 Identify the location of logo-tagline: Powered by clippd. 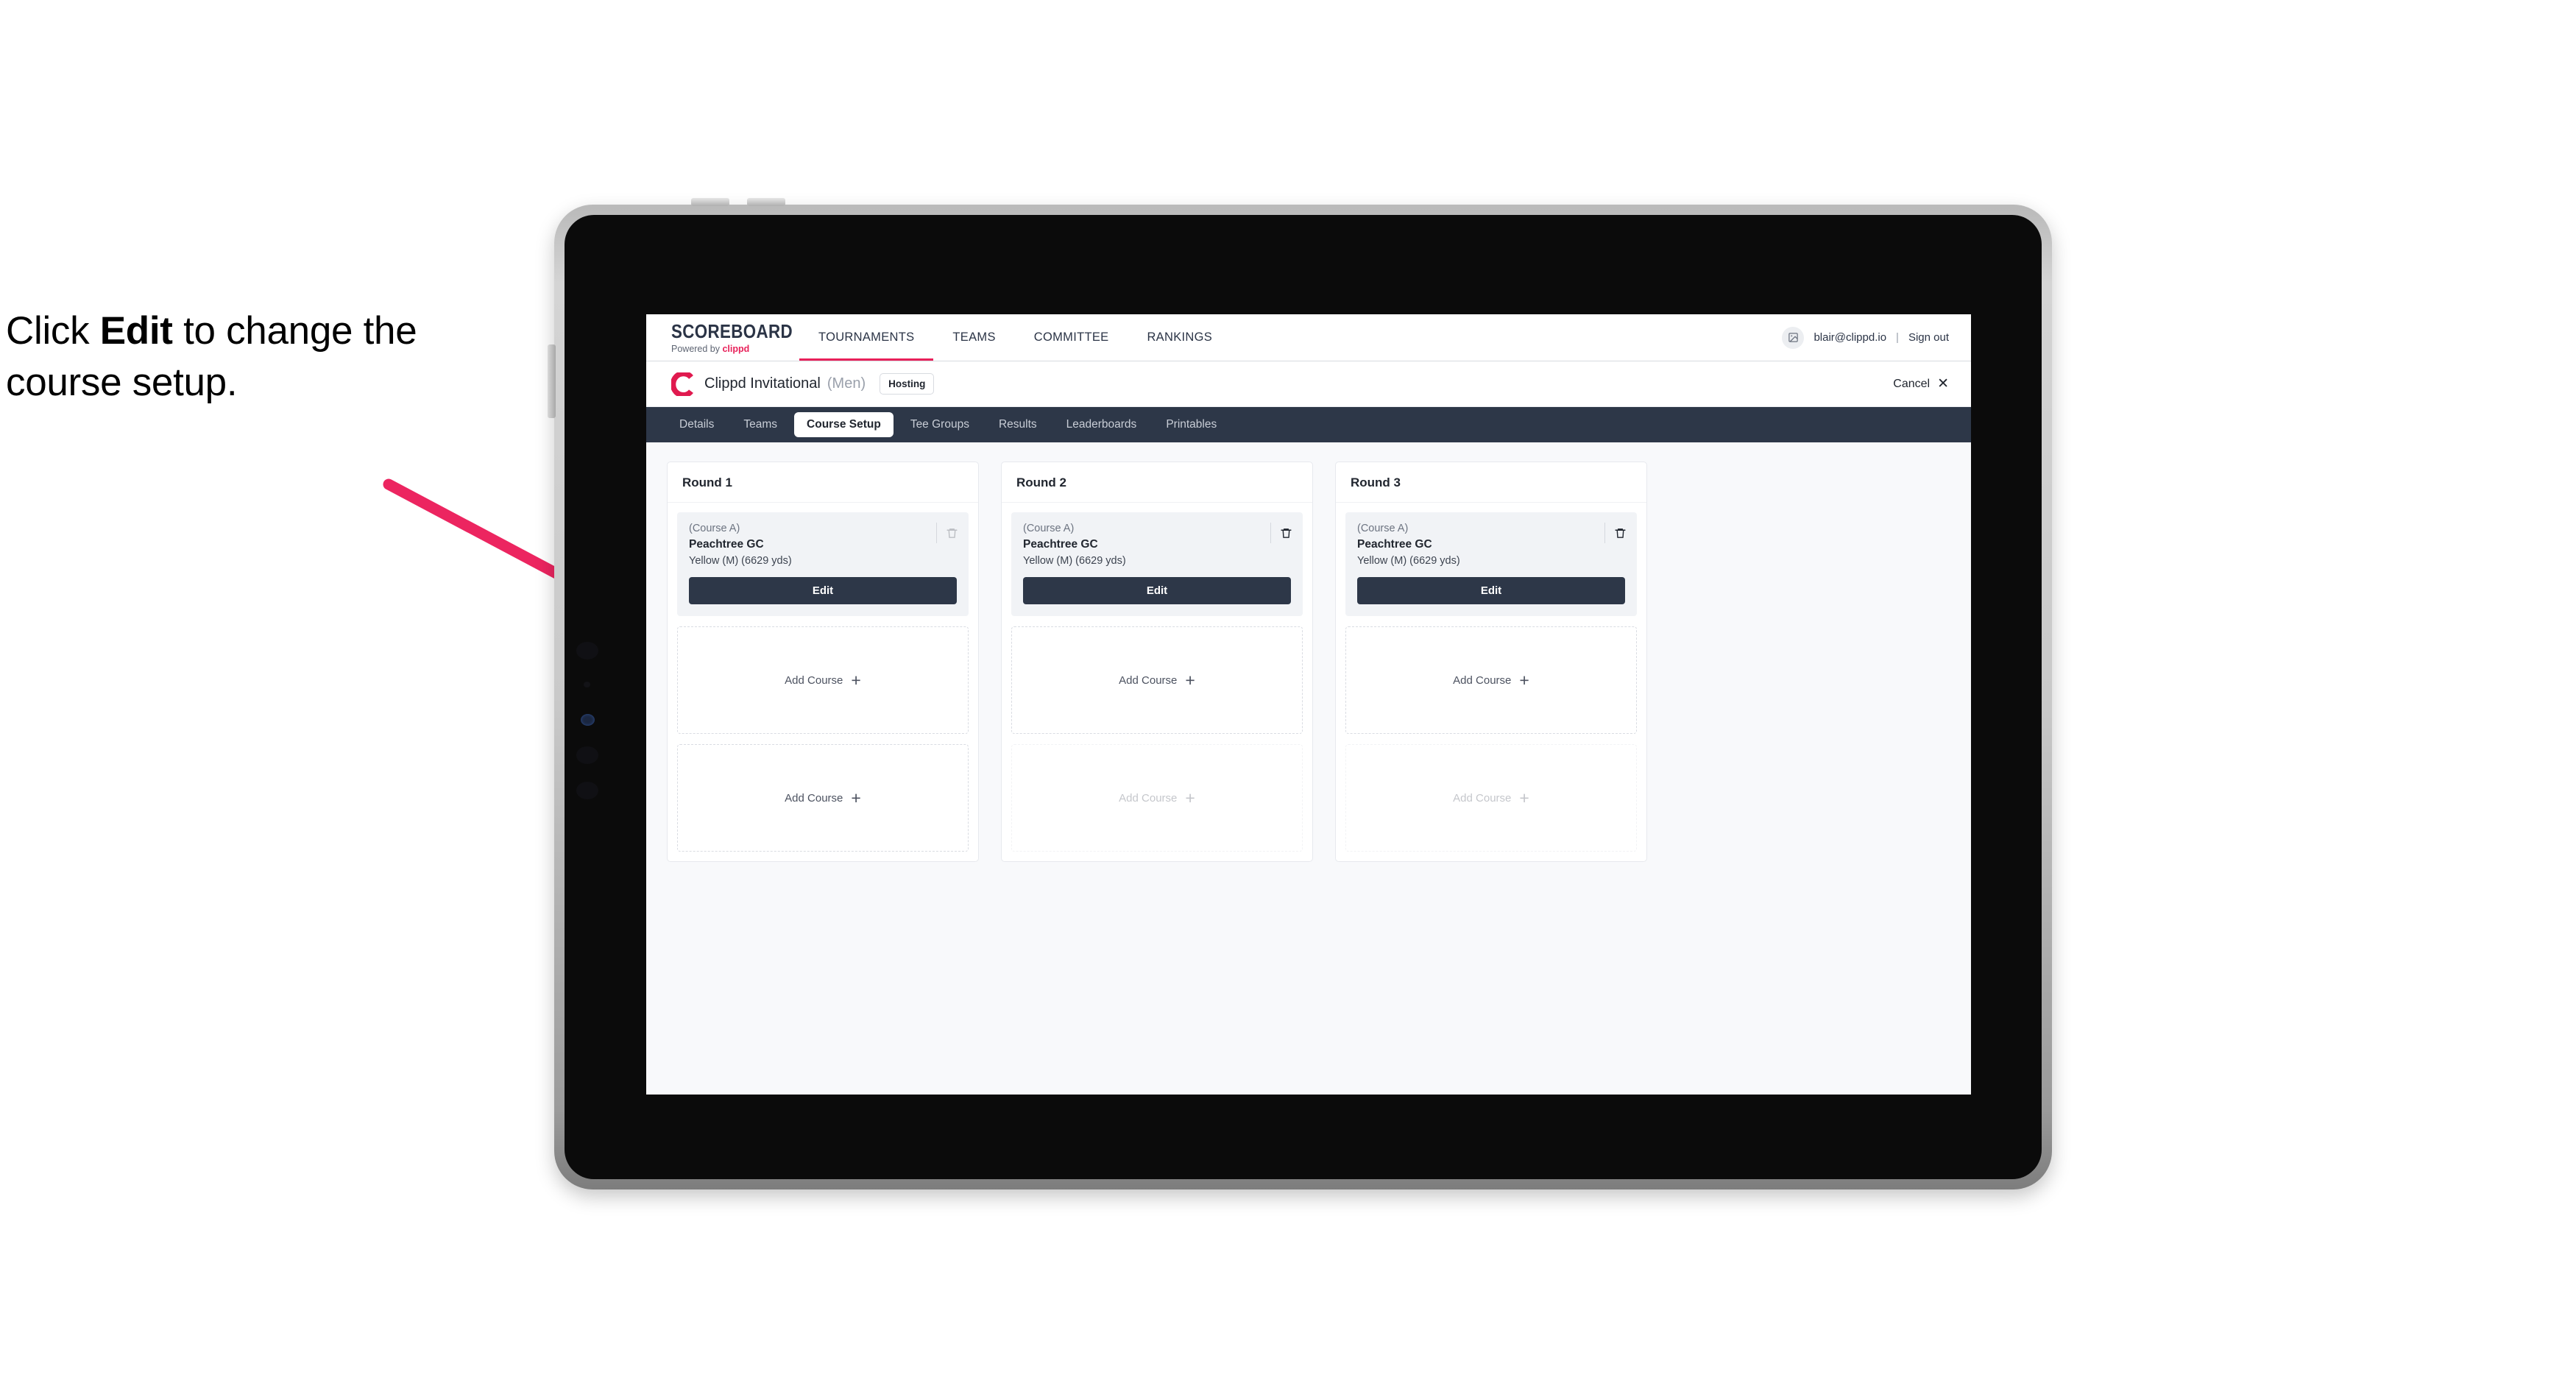
(735, 349).